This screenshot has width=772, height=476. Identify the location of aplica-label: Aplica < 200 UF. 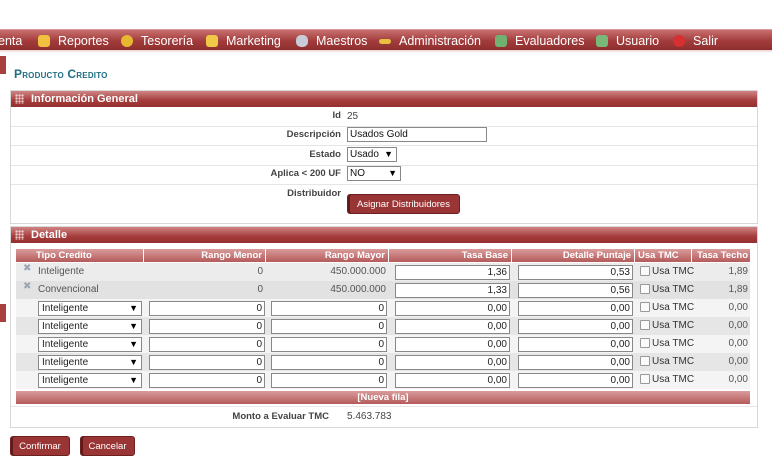
(306, 173).